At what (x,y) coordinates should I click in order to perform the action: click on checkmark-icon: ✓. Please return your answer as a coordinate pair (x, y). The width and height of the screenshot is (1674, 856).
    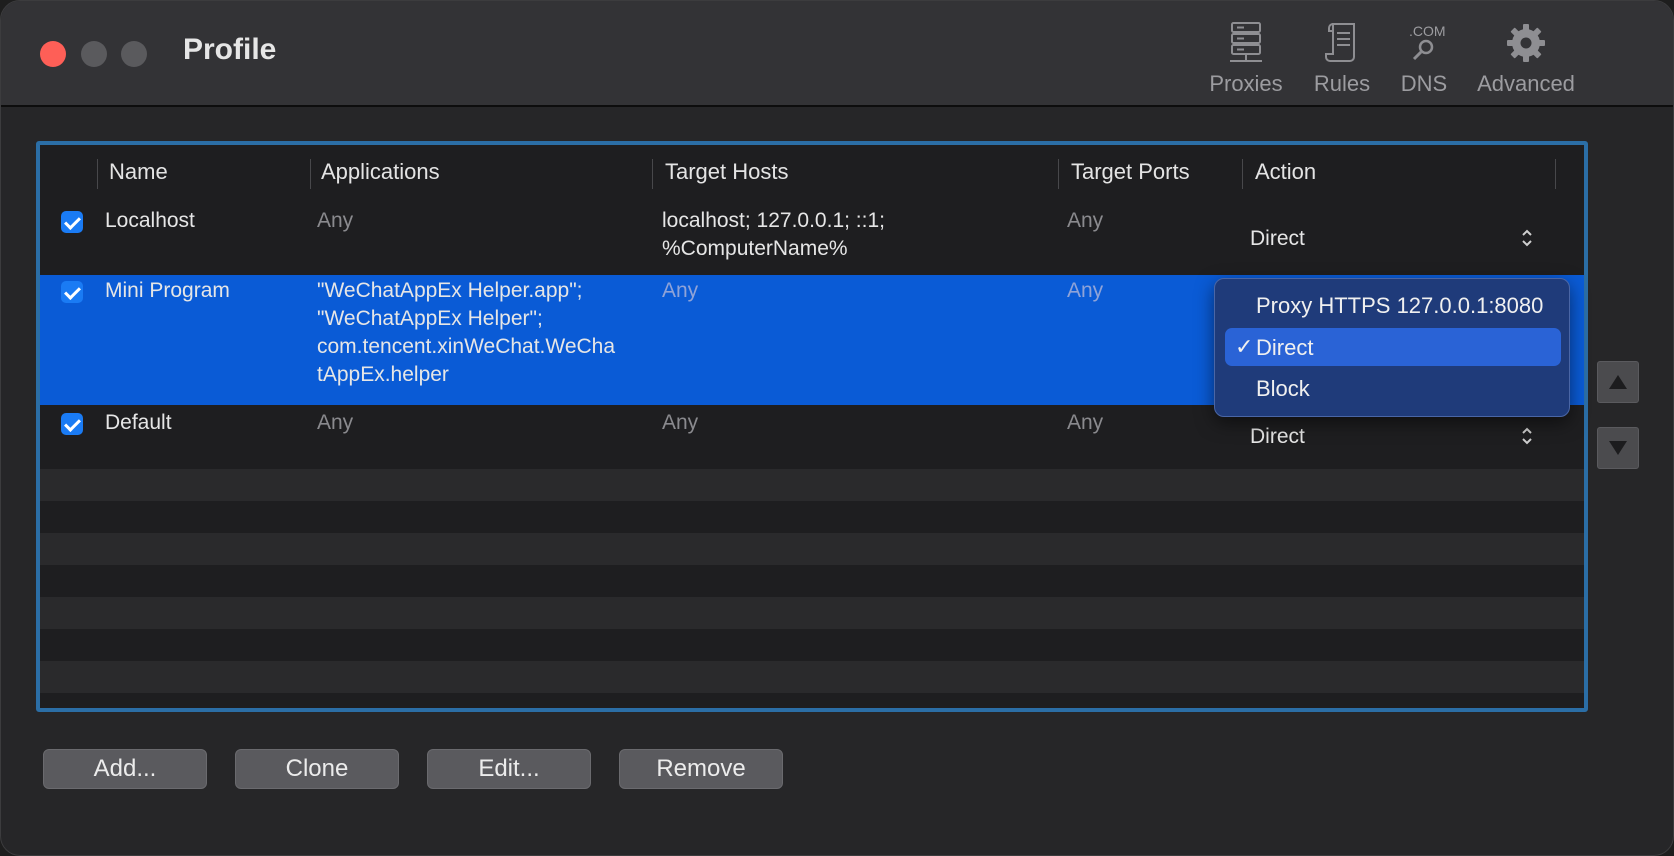
    Looking at the image, I should click on (1244, 346).